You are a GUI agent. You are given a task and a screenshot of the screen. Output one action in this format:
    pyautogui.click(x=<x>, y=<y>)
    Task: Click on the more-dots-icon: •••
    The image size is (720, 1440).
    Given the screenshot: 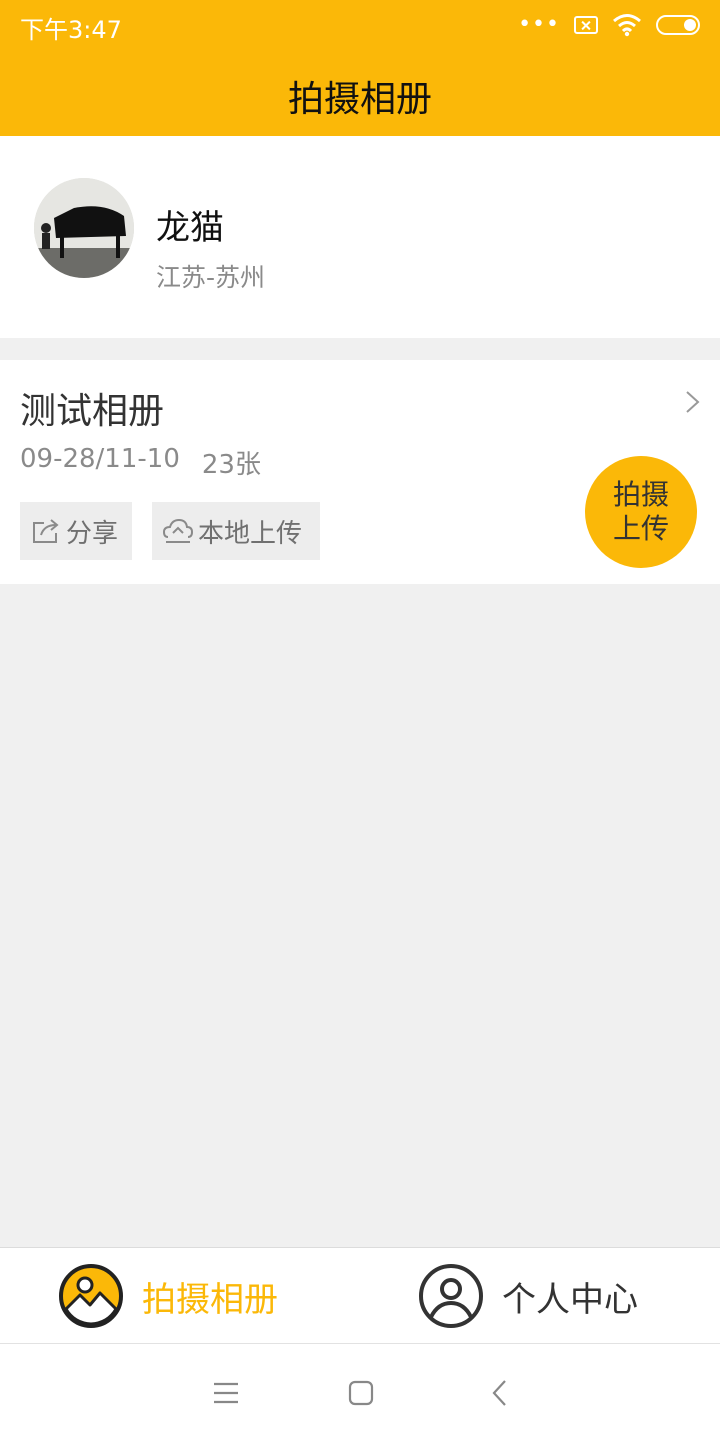 What is the action you would take?
    pyautogui.click(x=539, y=24)
    